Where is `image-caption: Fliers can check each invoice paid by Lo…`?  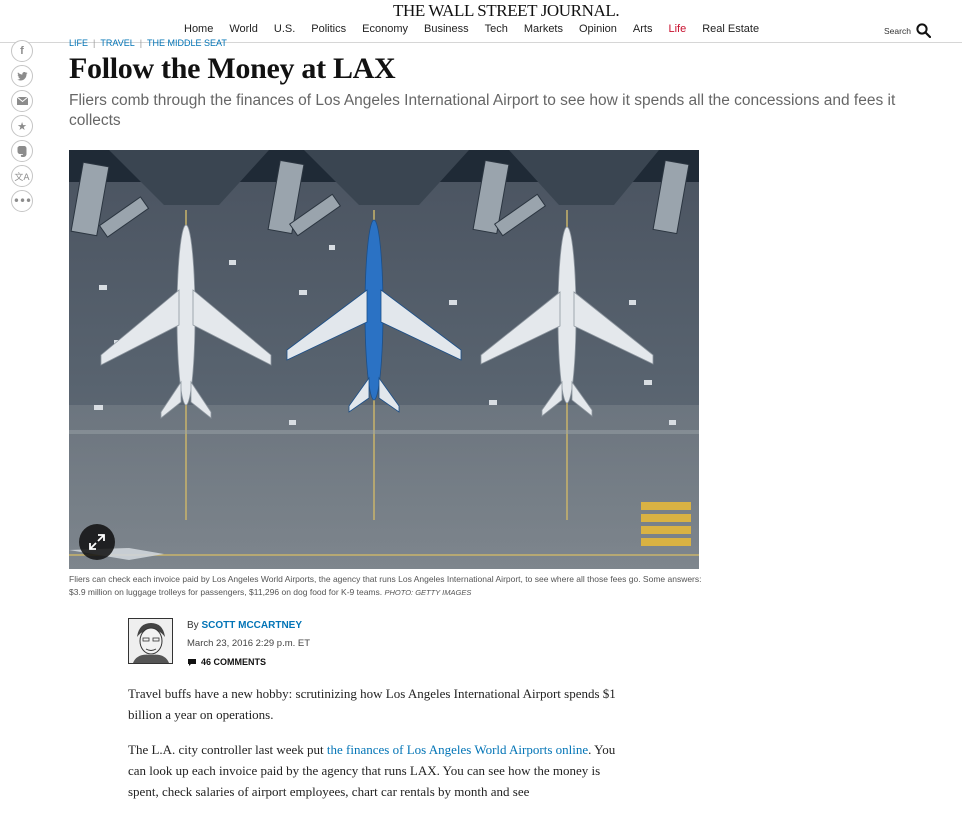 image-caption: Fliers can check each invoice paid by Lo… is located at coordinates (389, 586).